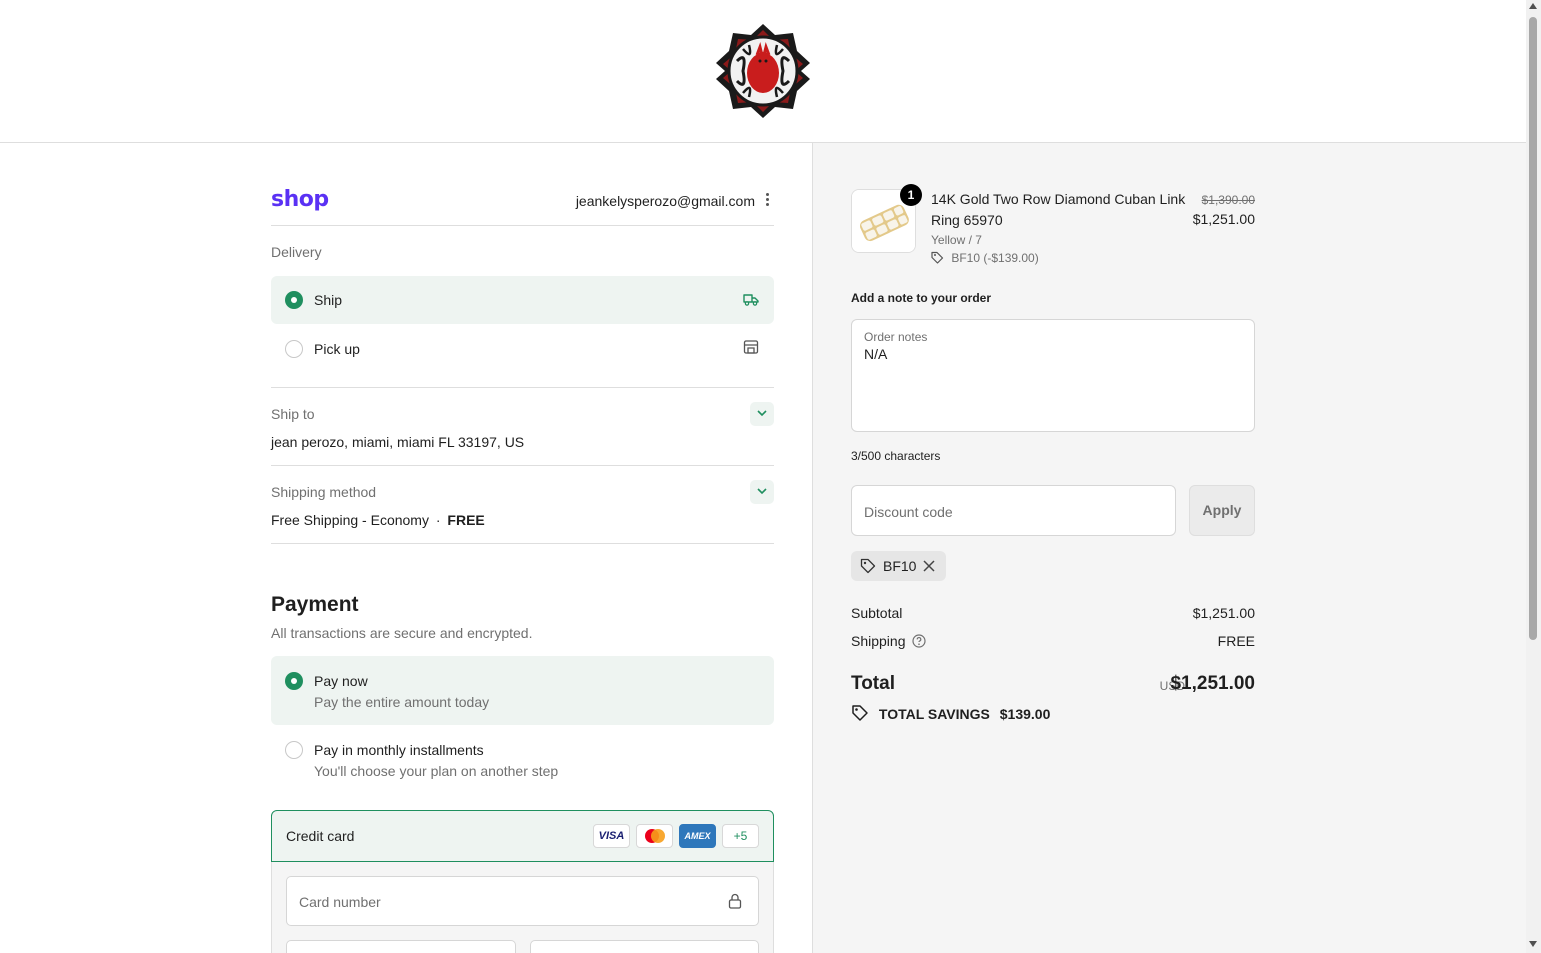 Image resolution: width=1541 pixels, height=953 pixels. I want to click on scroll-up-arrow-icon, so click(1533, 6).